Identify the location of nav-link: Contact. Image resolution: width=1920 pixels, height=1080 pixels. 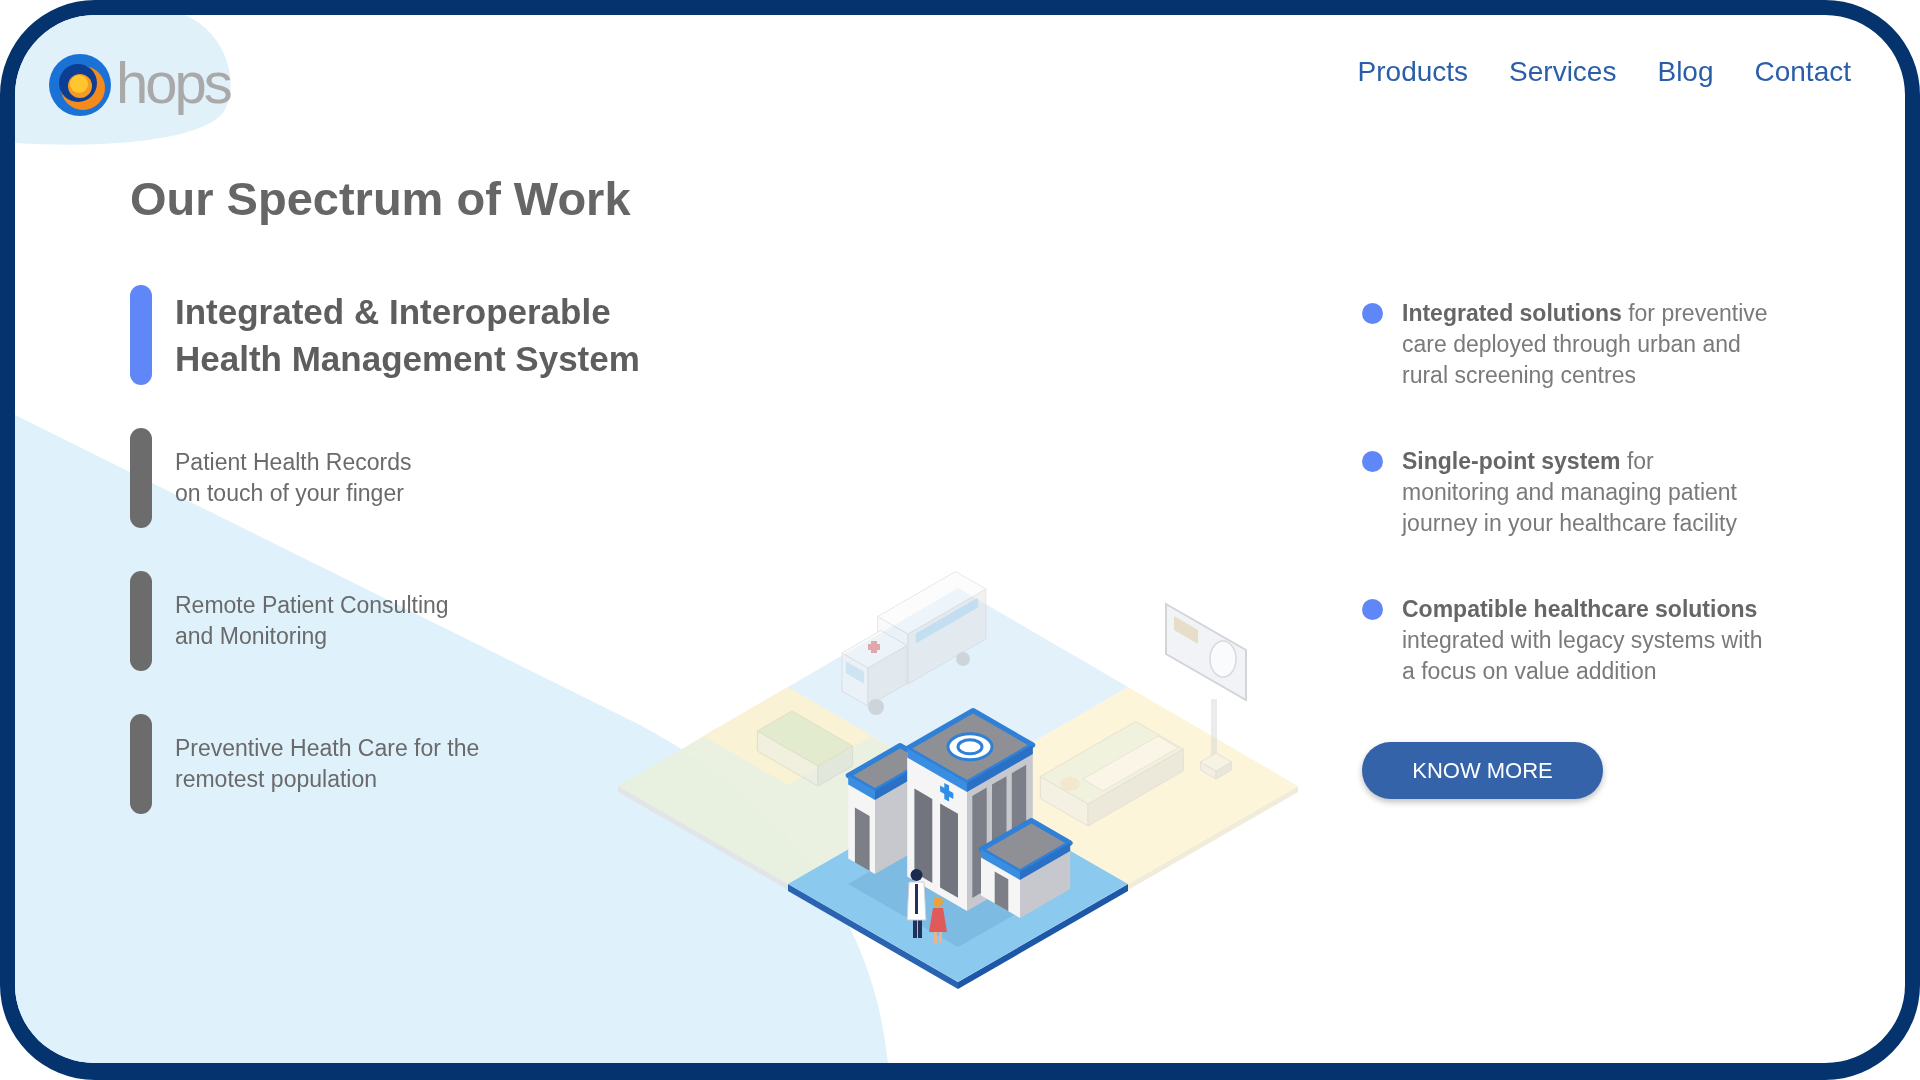
(1802, 72).